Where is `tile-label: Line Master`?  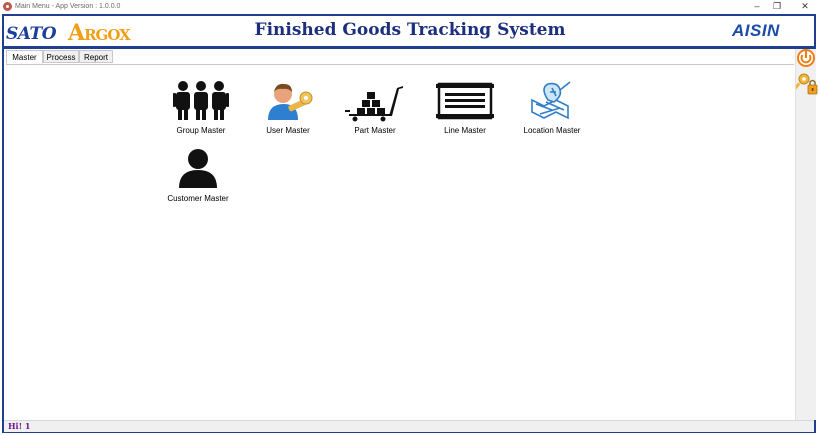 tile-label: Line Master is located at coordinates (465, 130).